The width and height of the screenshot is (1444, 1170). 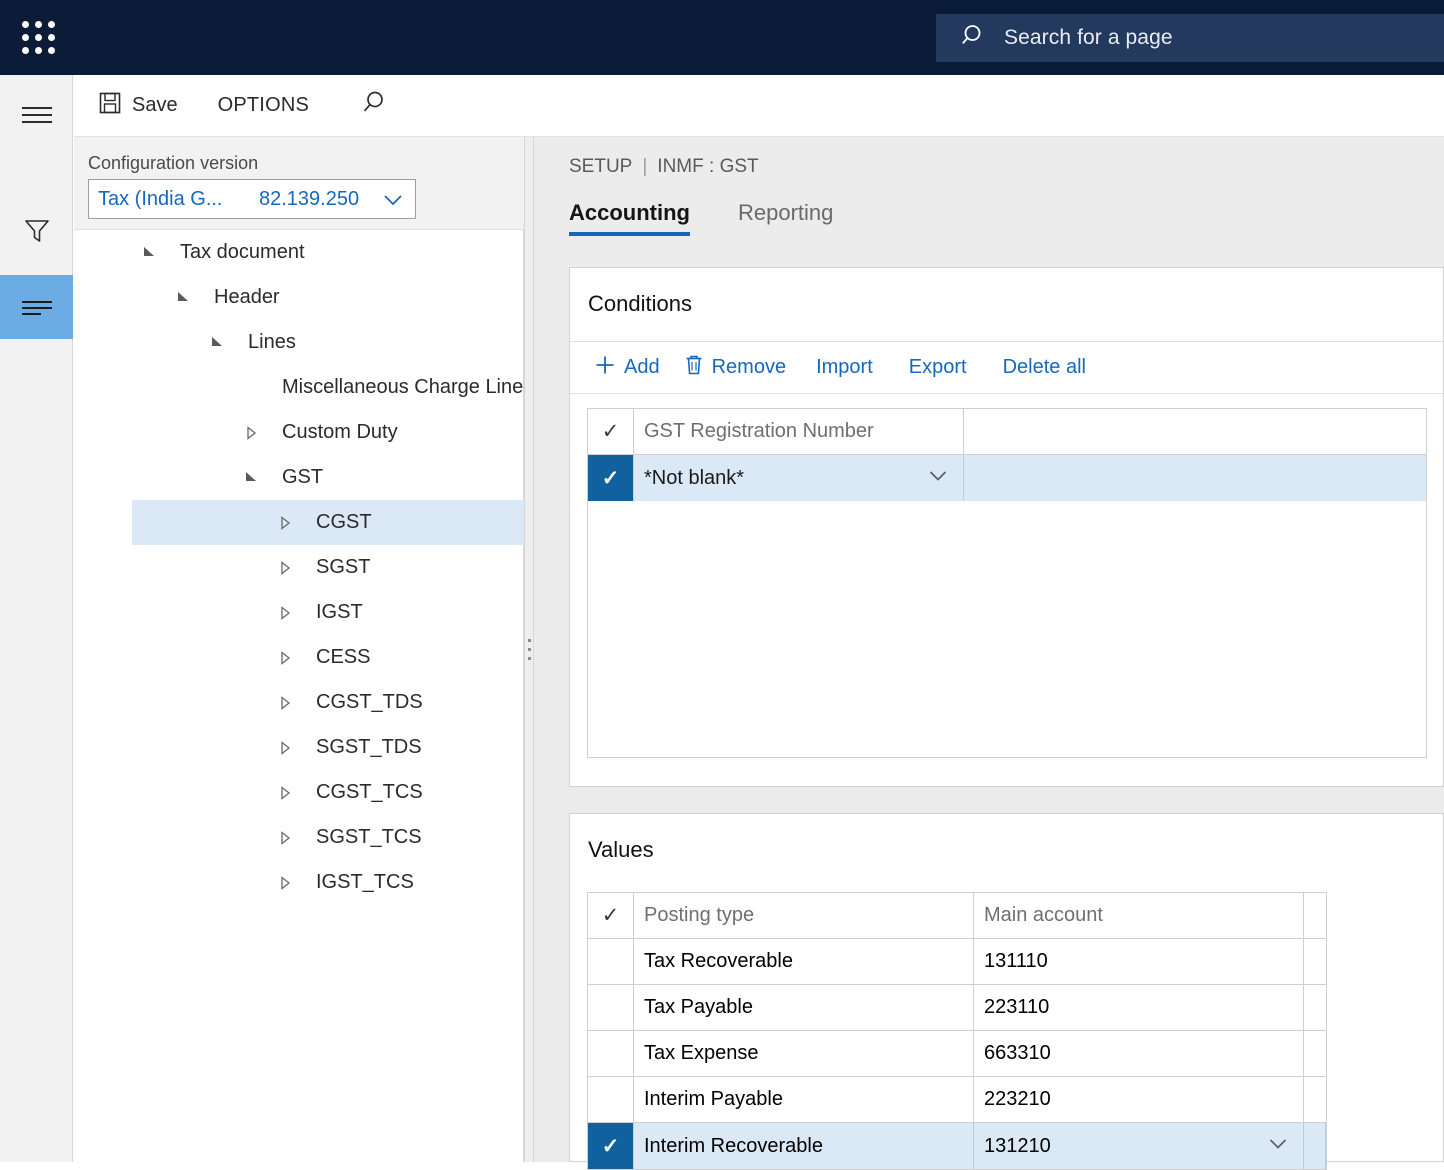 I want to click on options-button: OPTIONS, so click(x=263, y=106).